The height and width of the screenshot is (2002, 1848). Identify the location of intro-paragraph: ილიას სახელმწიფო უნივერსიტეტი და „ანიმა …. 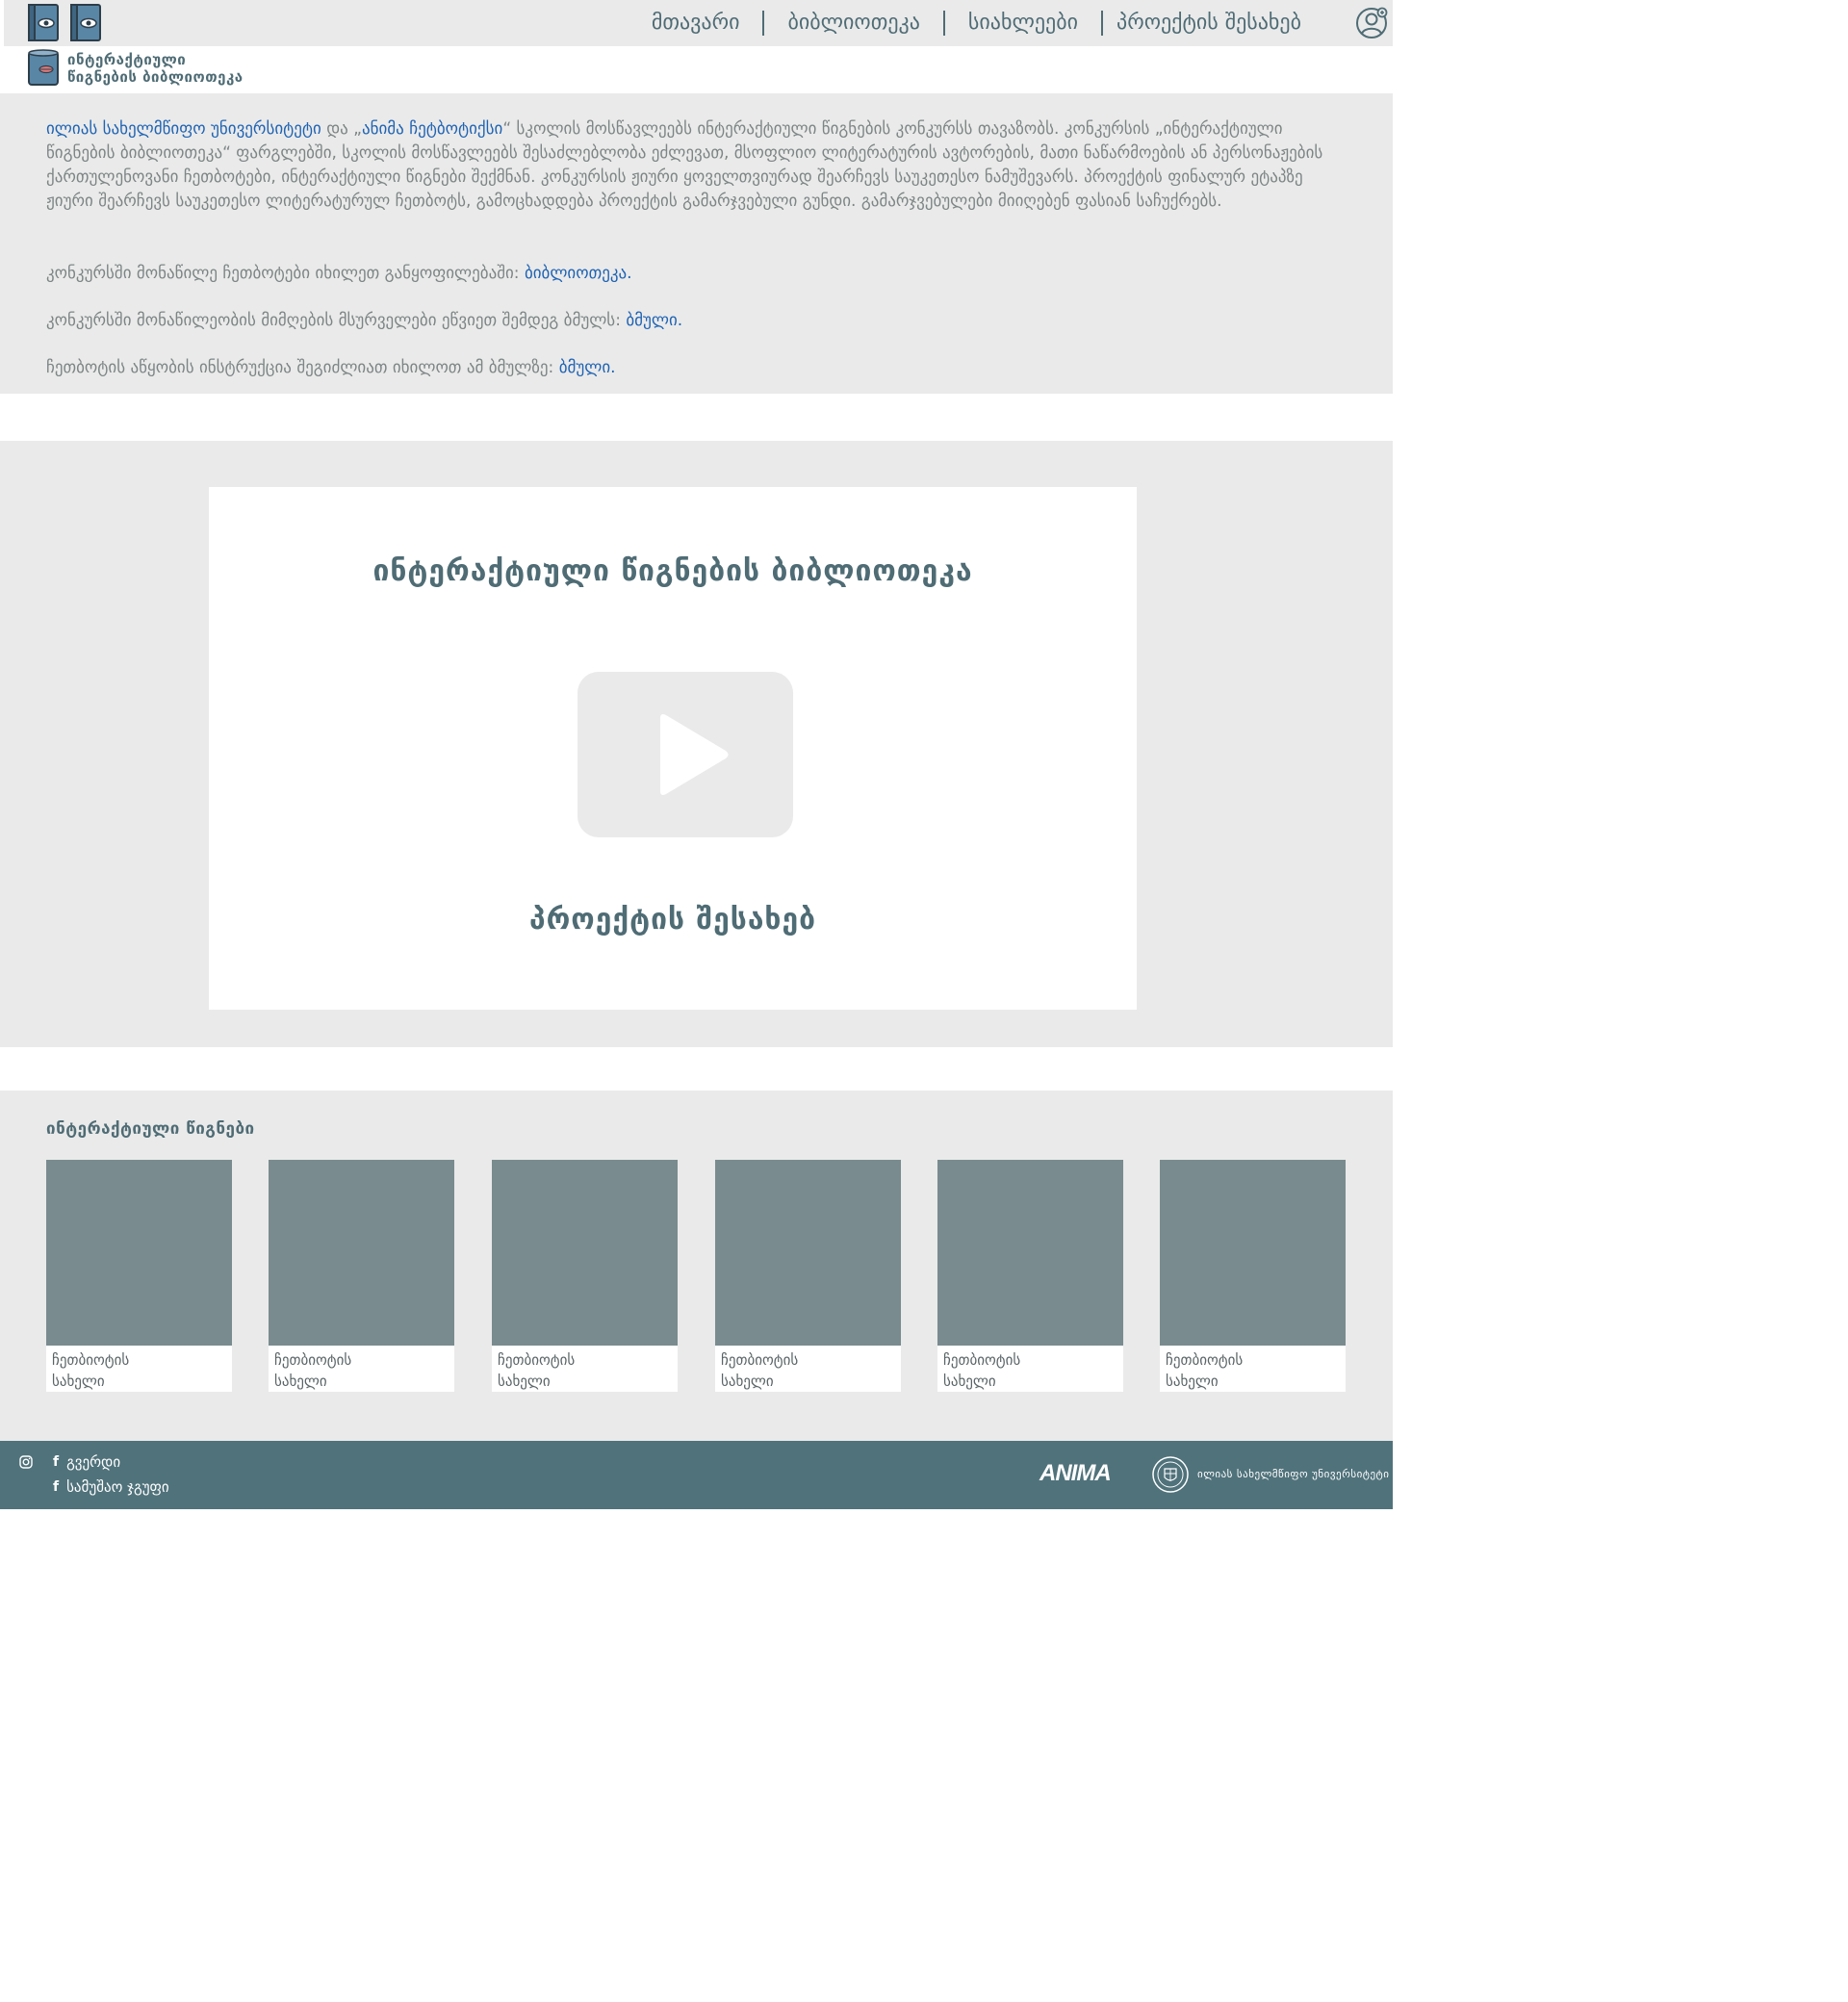
(686, 165).